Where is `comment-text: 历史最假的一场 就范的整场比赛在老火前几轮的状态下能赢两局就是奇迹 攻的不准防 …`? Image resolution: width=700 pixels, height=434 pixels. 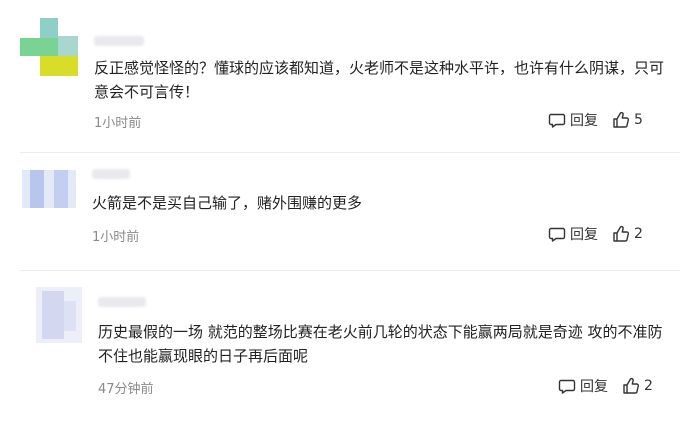
comment-text: 历史最假的一场 就范的整场比赛在老火前几轮的状态下能赢两局就是奇迹 攻的不准防 … is located at coordinates (380, 344).